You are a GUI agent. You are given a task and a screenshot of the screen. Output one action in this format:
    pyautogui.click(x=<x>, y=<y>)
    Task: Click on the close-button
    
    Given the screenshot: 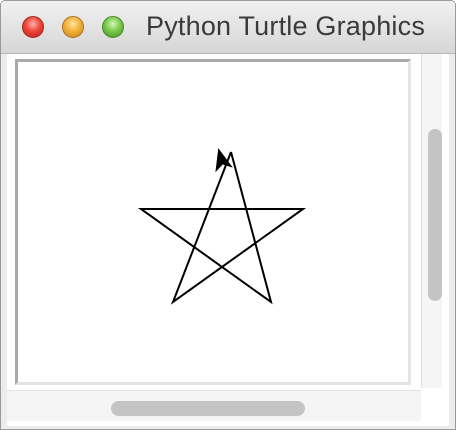 What is the action you would take?
    pyautogui.click(x=33, y=27)
    